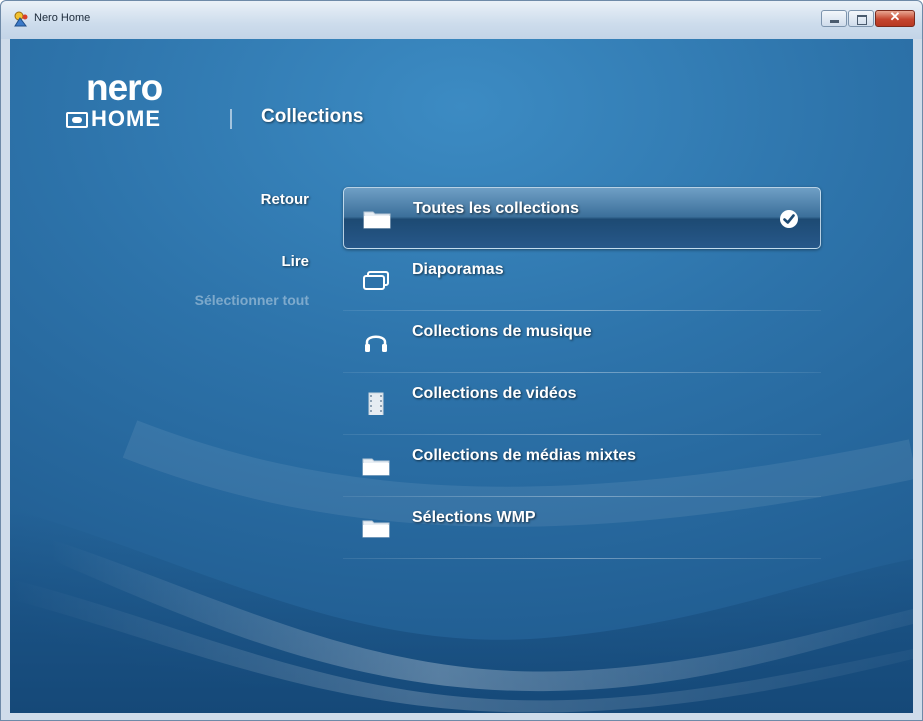 The height and width of the screenshot is (721, 923). What do you see at coordinates (582, 342) in the screenshot?
I see `list-item-collections-de-musique: Collections de musique` at bounding box center [582, 342].